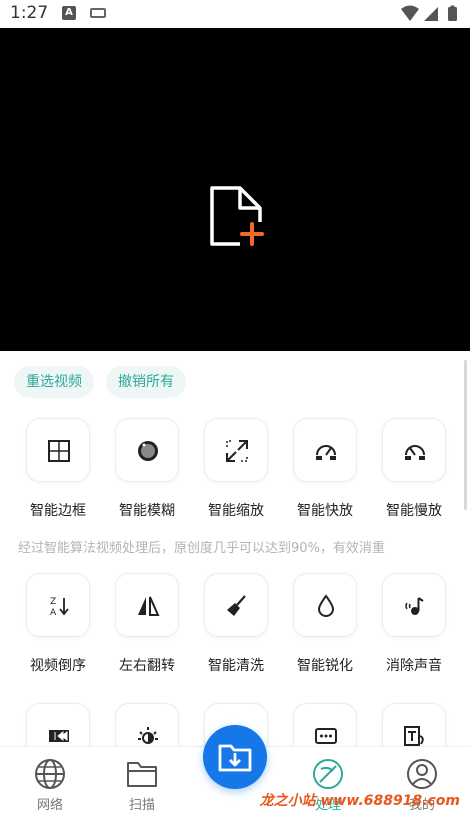  I want to click on watermark: 龙之小站 www.688918.com, so click(359, 801).